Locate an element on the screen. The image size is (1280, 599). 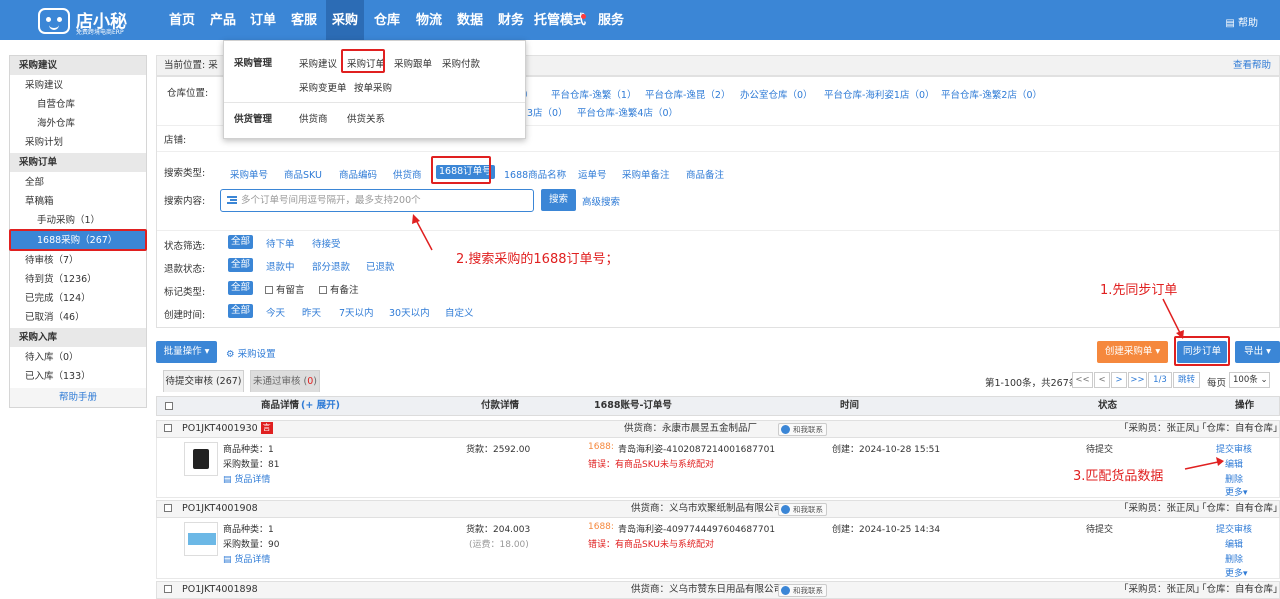
tab-rejected-label: 未通过审核 ( is located at coordinates (280, 381).